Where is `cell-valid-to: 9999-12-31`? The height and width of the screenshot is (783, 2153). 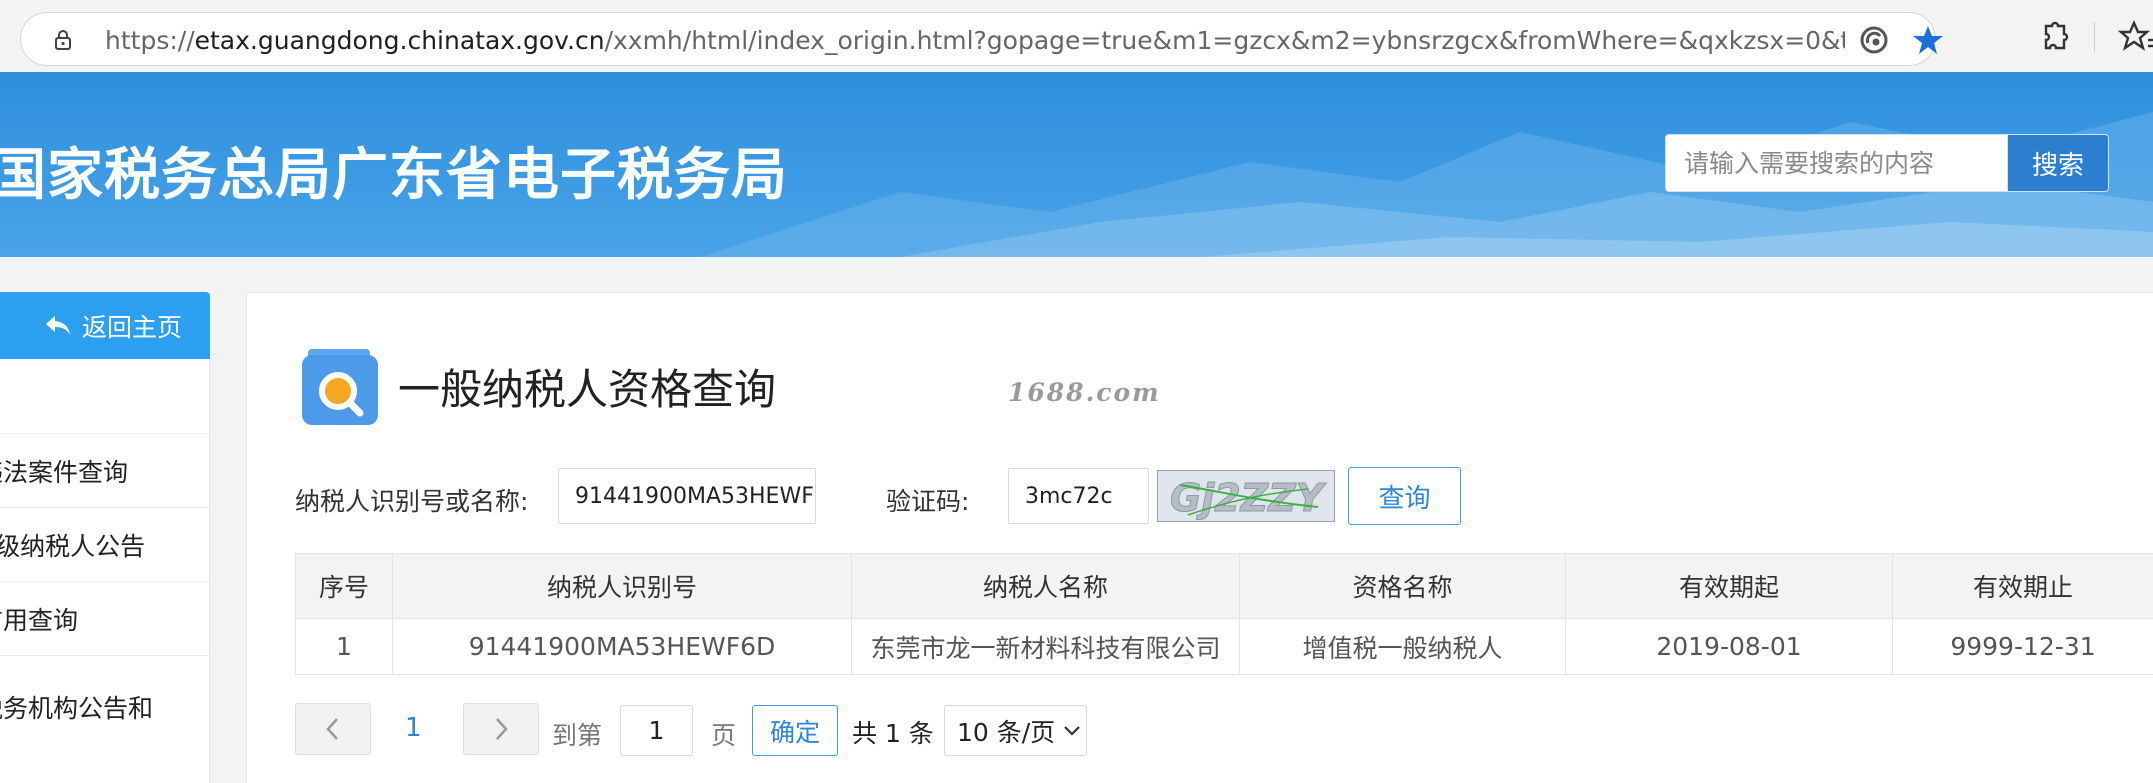 cell-valid-to: 9999-12-31 is located at coordinates (2022, 647).